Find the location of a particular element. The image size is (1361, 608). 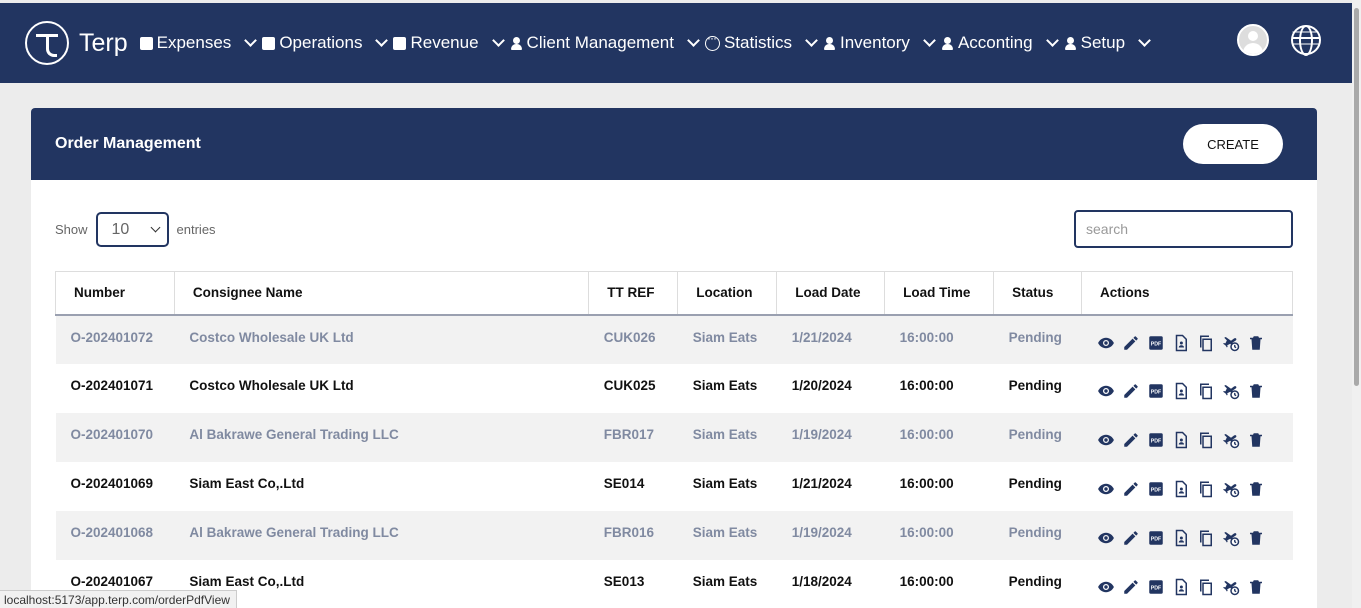

brand: Terp is located at coordinates (76, 43).